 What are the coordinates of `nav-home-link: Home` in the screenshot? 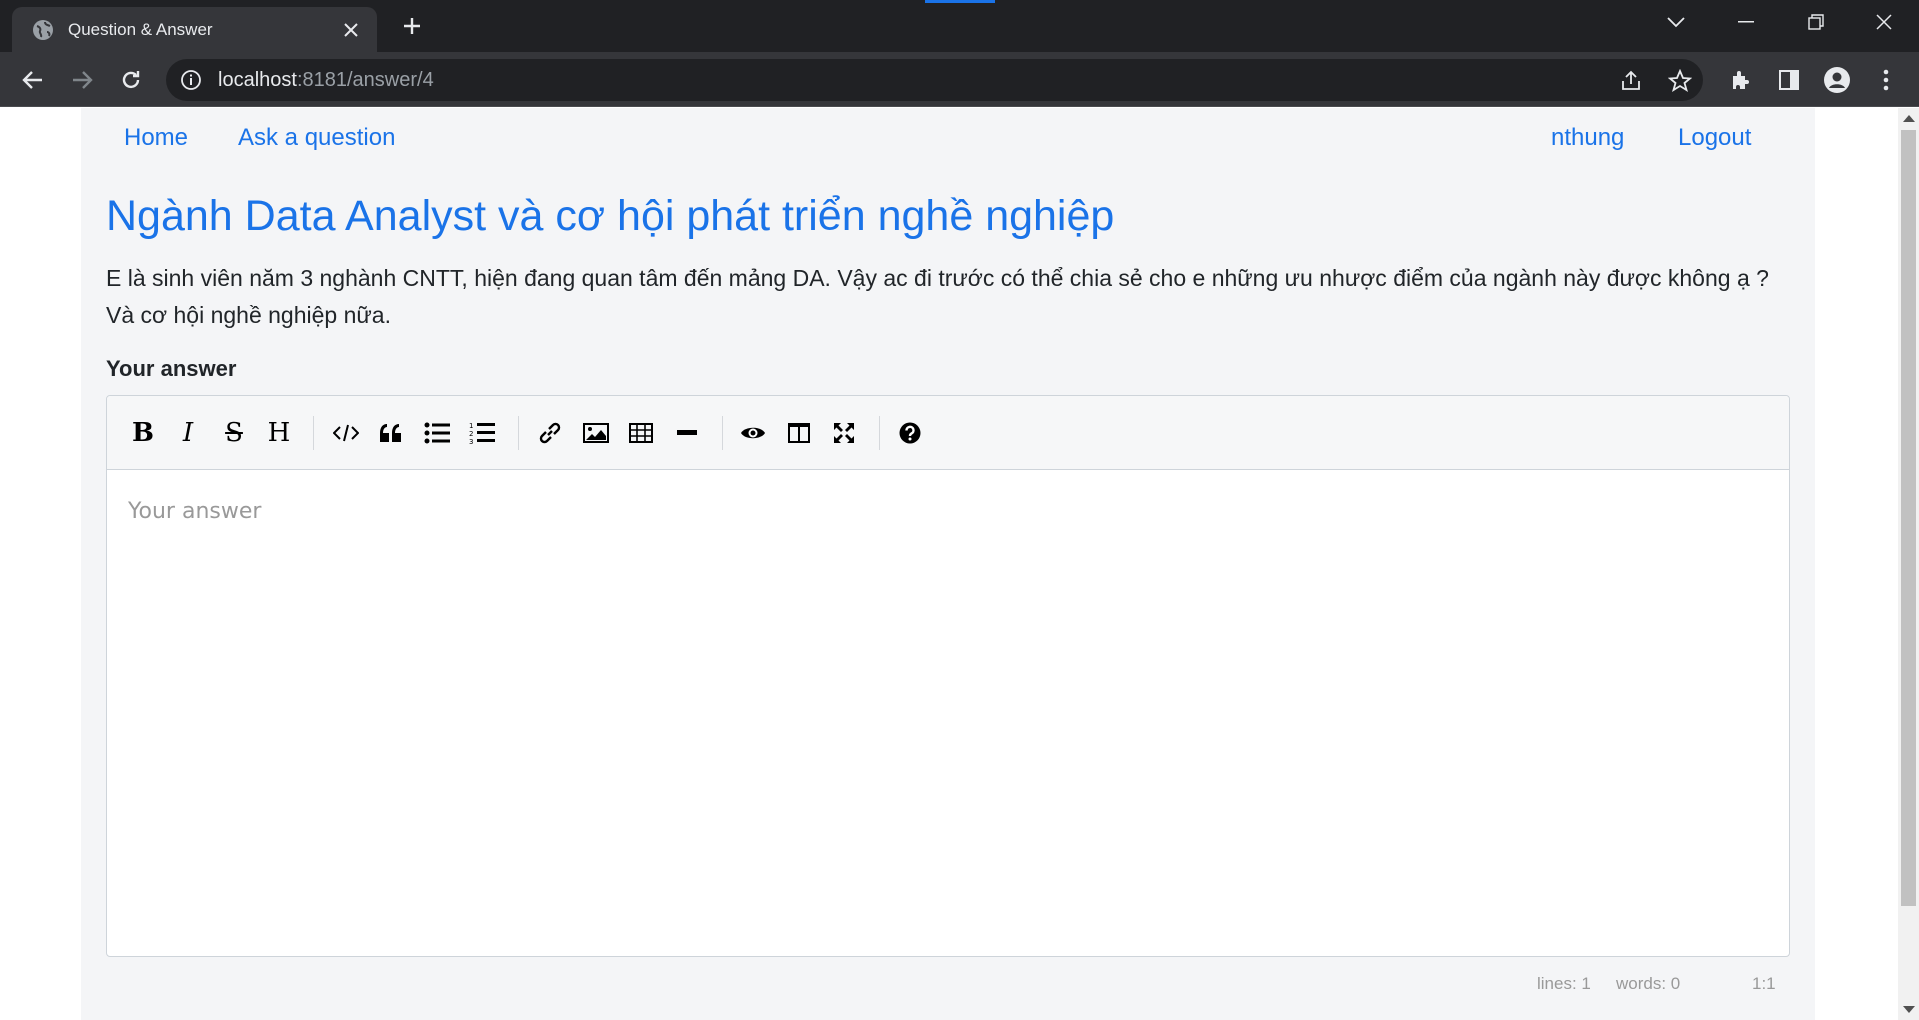 It's located at (156, 138).